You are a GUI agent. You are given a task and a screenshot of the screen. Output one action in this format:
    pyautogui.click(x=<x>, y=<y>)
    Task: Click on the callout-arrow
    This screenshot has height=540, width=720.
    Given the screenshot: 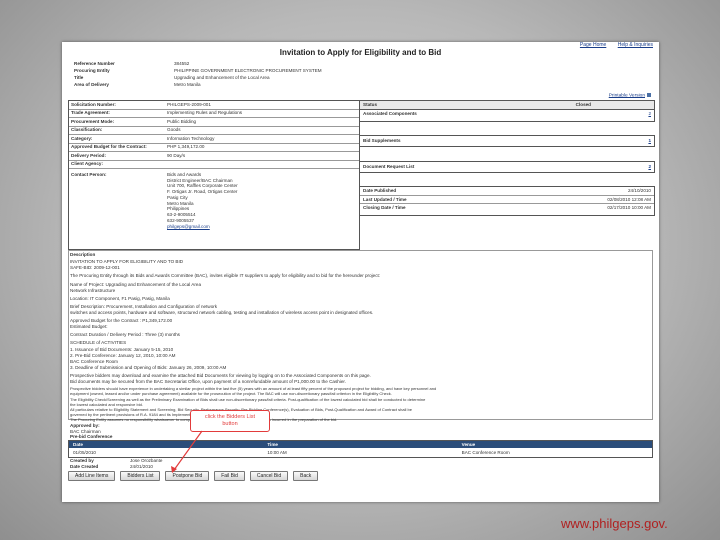 What is the action you would take?
    pyautogui.click(x=187, y=451)
    